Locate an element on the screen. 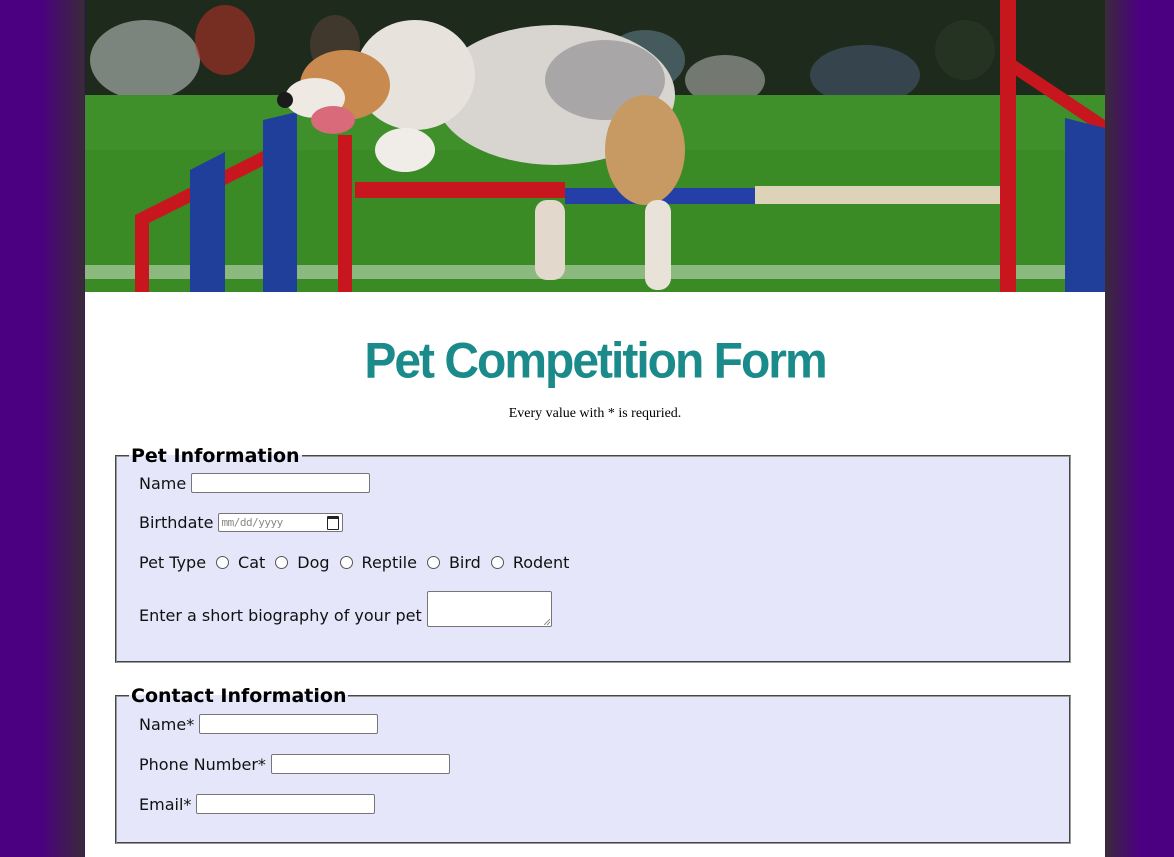  pet-type-bird-radio is located at coordinates (433, 562).